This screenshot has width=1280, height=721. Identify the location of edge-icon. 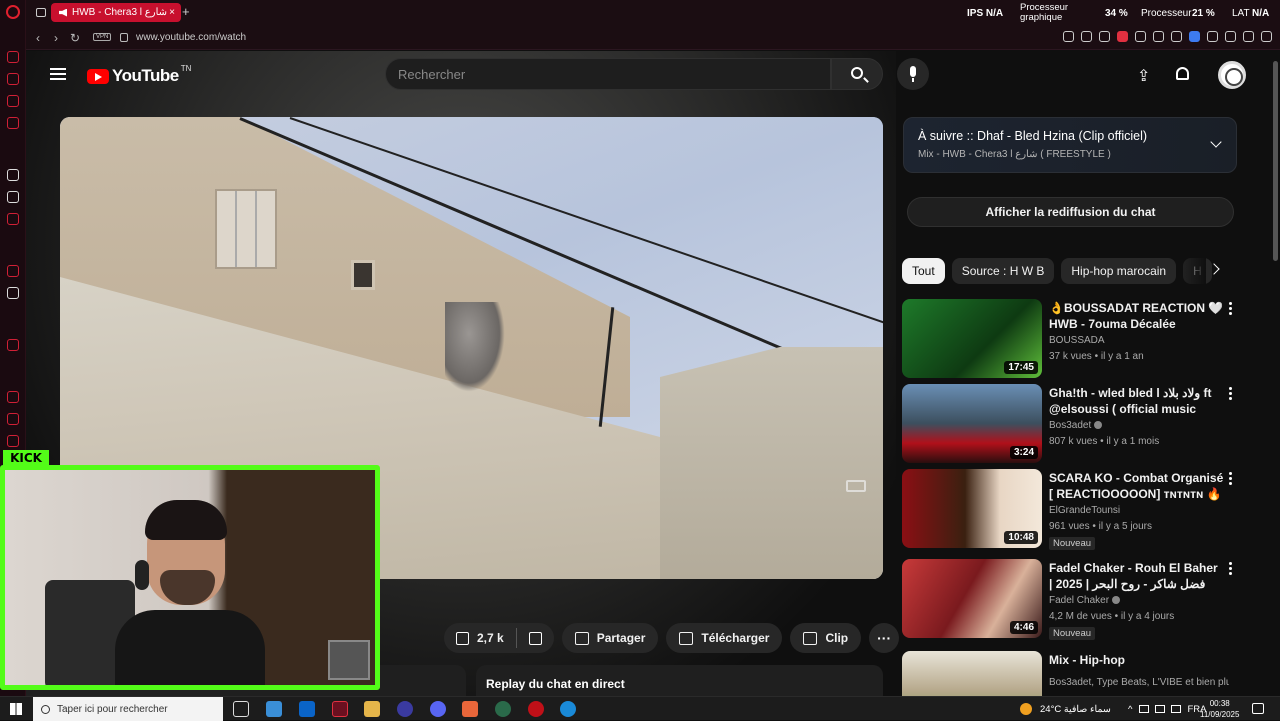
(568, 709).